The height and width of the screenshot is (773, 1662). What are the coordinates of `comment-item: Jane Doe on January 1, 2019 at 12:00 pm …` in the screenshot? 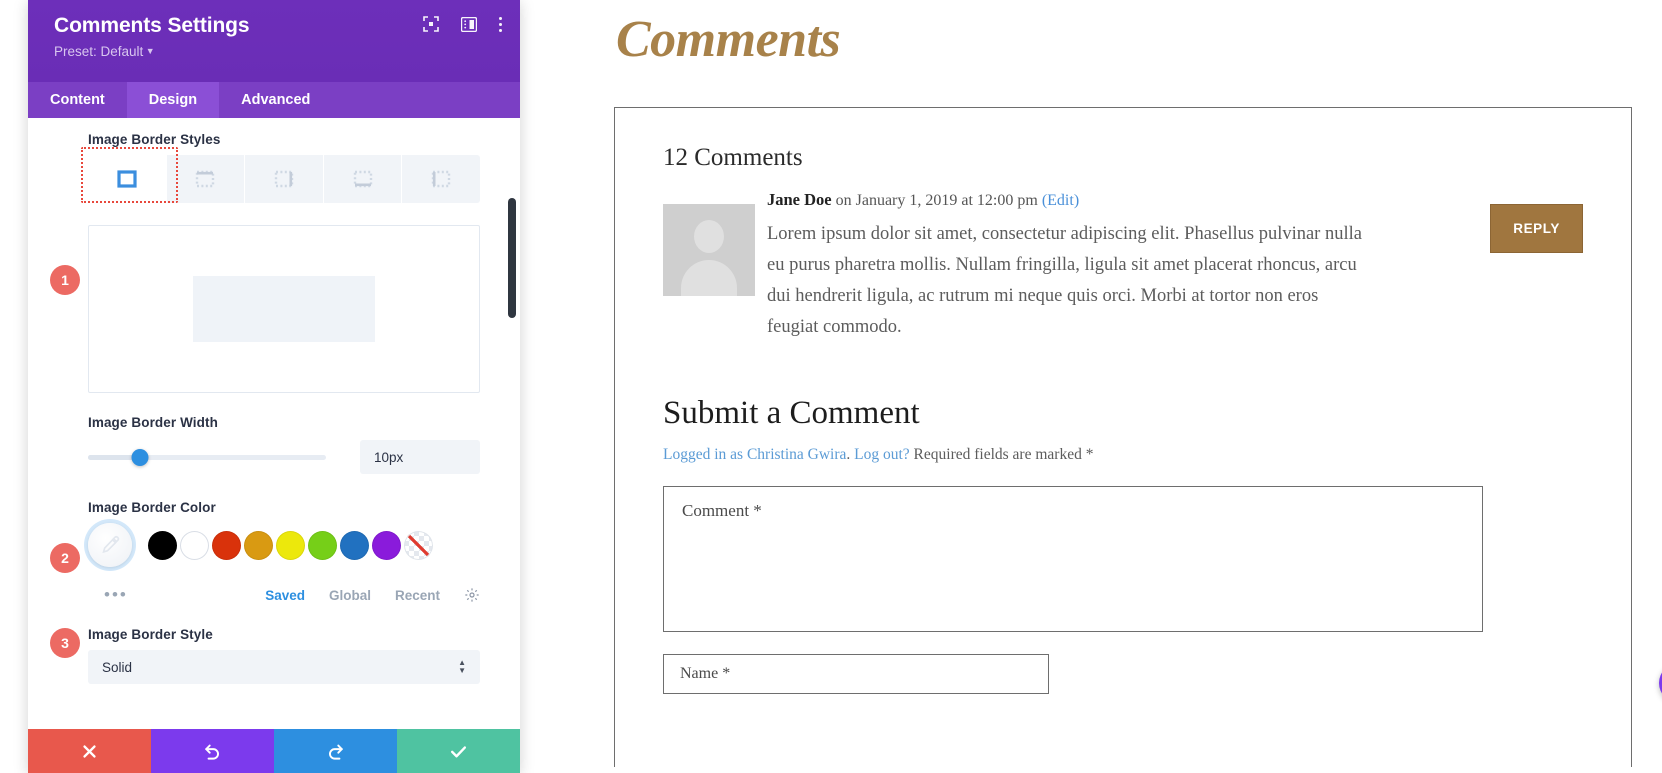 It's located at (1123, 266).